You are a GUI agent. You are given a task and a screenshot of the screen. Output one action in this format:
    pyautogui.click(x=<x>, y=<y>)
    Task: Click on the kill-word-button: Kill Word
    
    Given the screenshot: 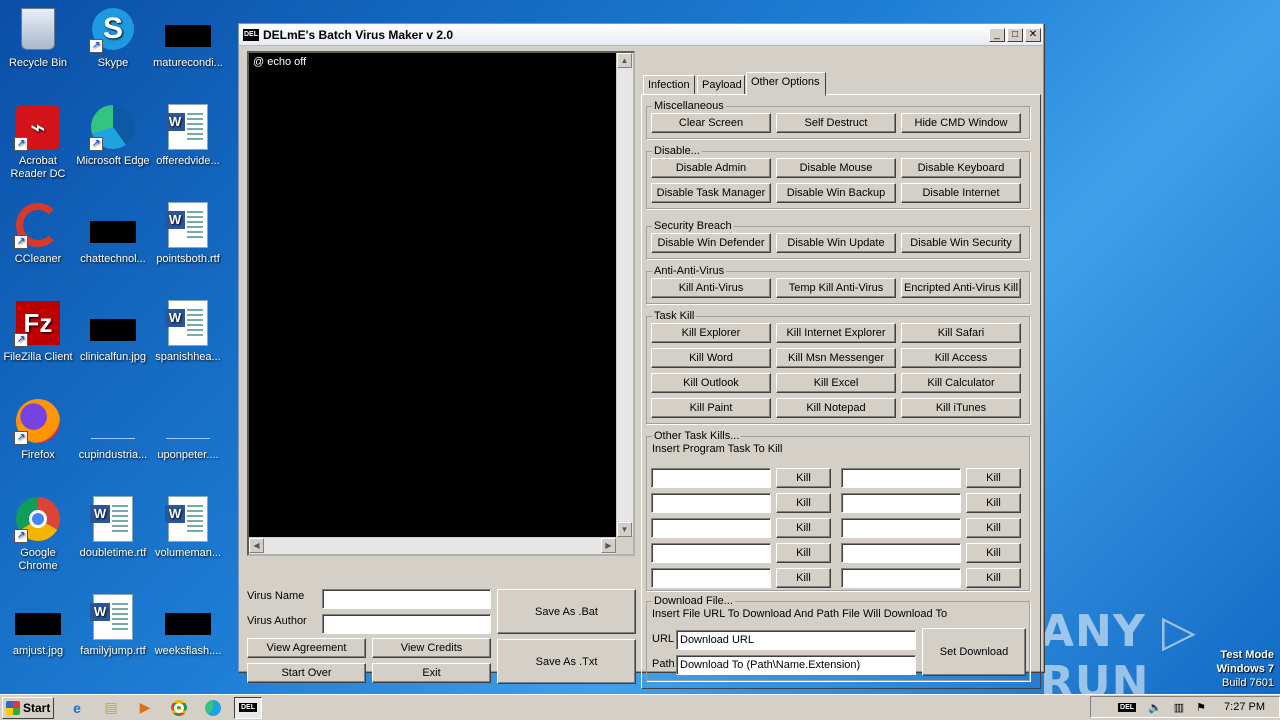 What is the action you would take?
    pyautogui.click(x=711, y=358)
    